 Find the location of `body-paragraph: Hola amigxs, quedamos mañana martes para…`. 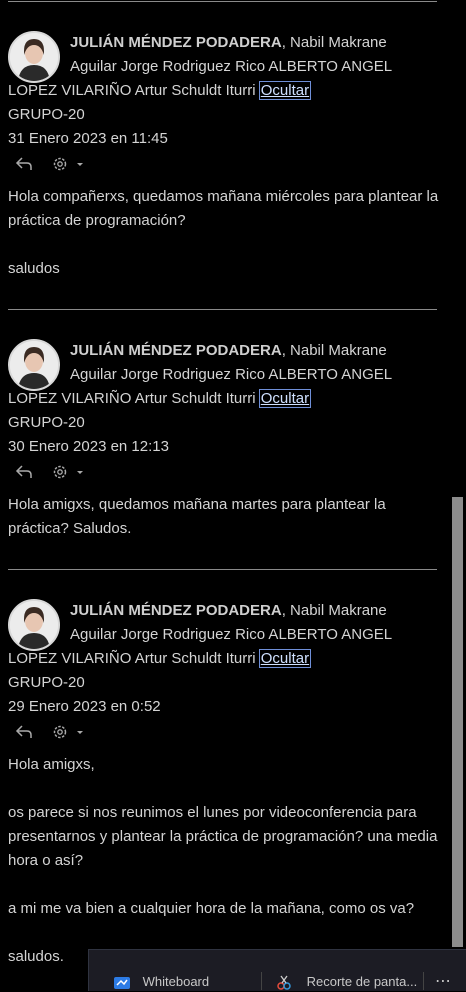

body-paragraph: Hola amigxs, quedamos mañana martes para… is located at coordinates (197, 516).